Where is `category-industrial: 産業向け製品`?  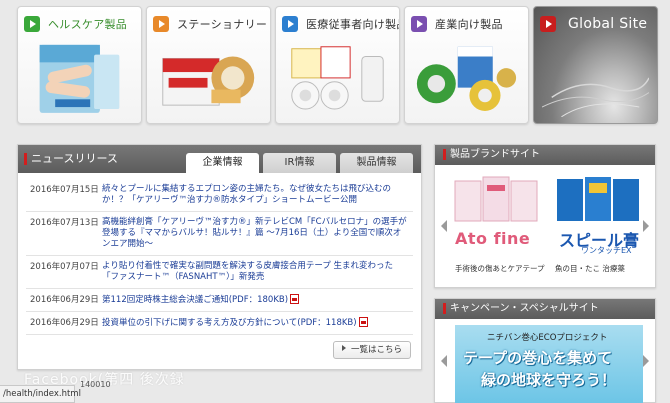 category-industrial: 産業向け製品 is located at coordinates (466, 65).